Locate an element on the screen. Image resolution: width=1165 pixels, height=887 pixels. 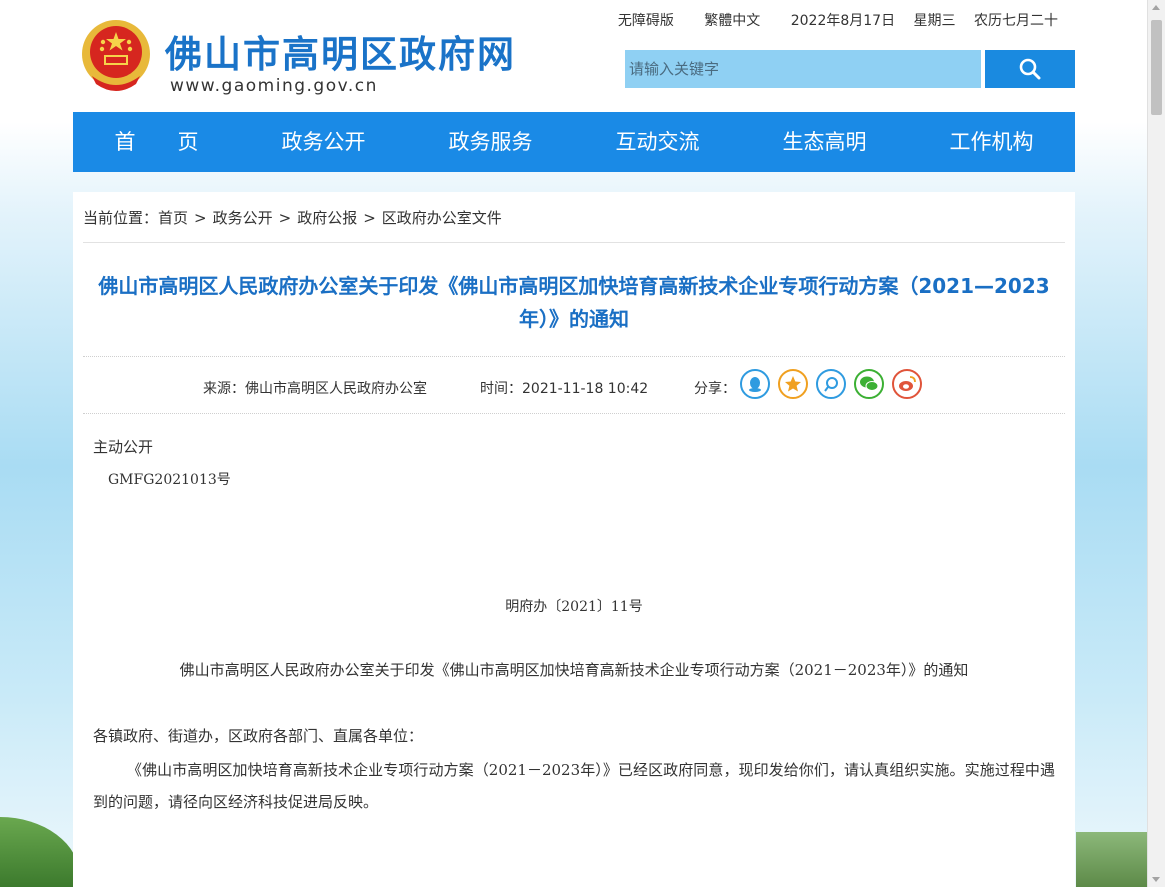
wechat-icon is located at coordinates (869, 383).